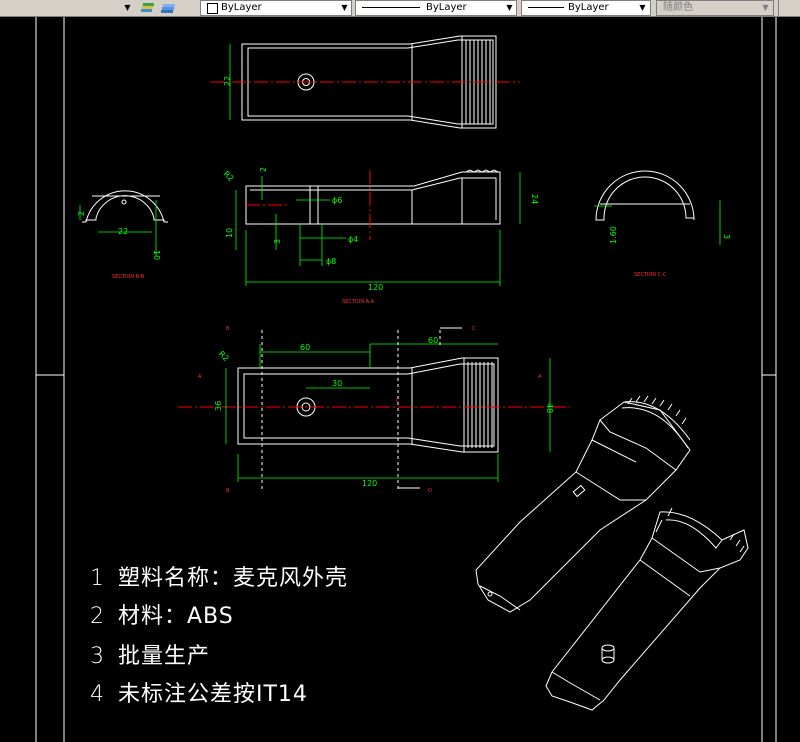 The width and height of the screenshot is (800, 742). I want to click on dim-22-bb: 22, so click(123, 231).